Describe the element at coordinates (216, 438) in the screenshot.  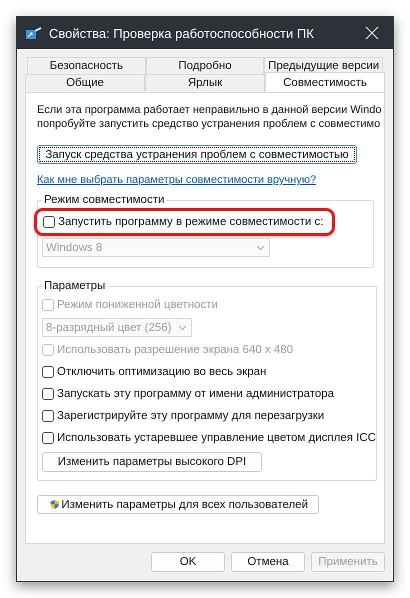
I see `checkbox-label: Использовать устаревшее управление цветом дисплея ICC` at that location.